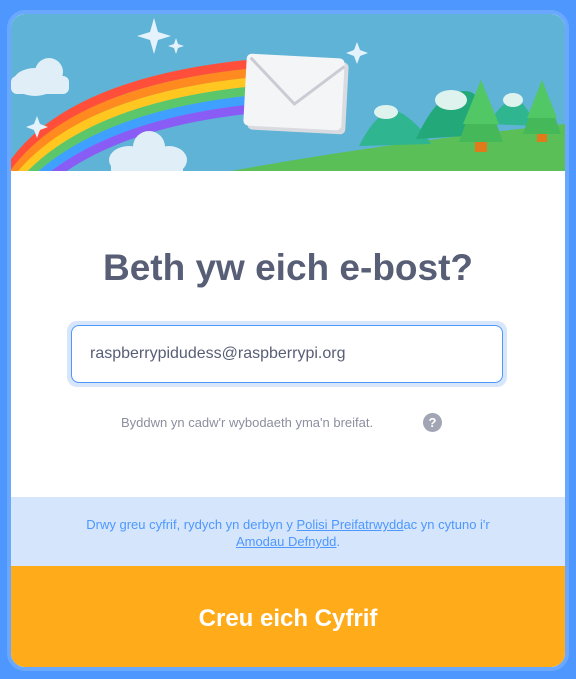 This screenshot has height=679, width=576. I want to click on email-field, so click(287, 354).